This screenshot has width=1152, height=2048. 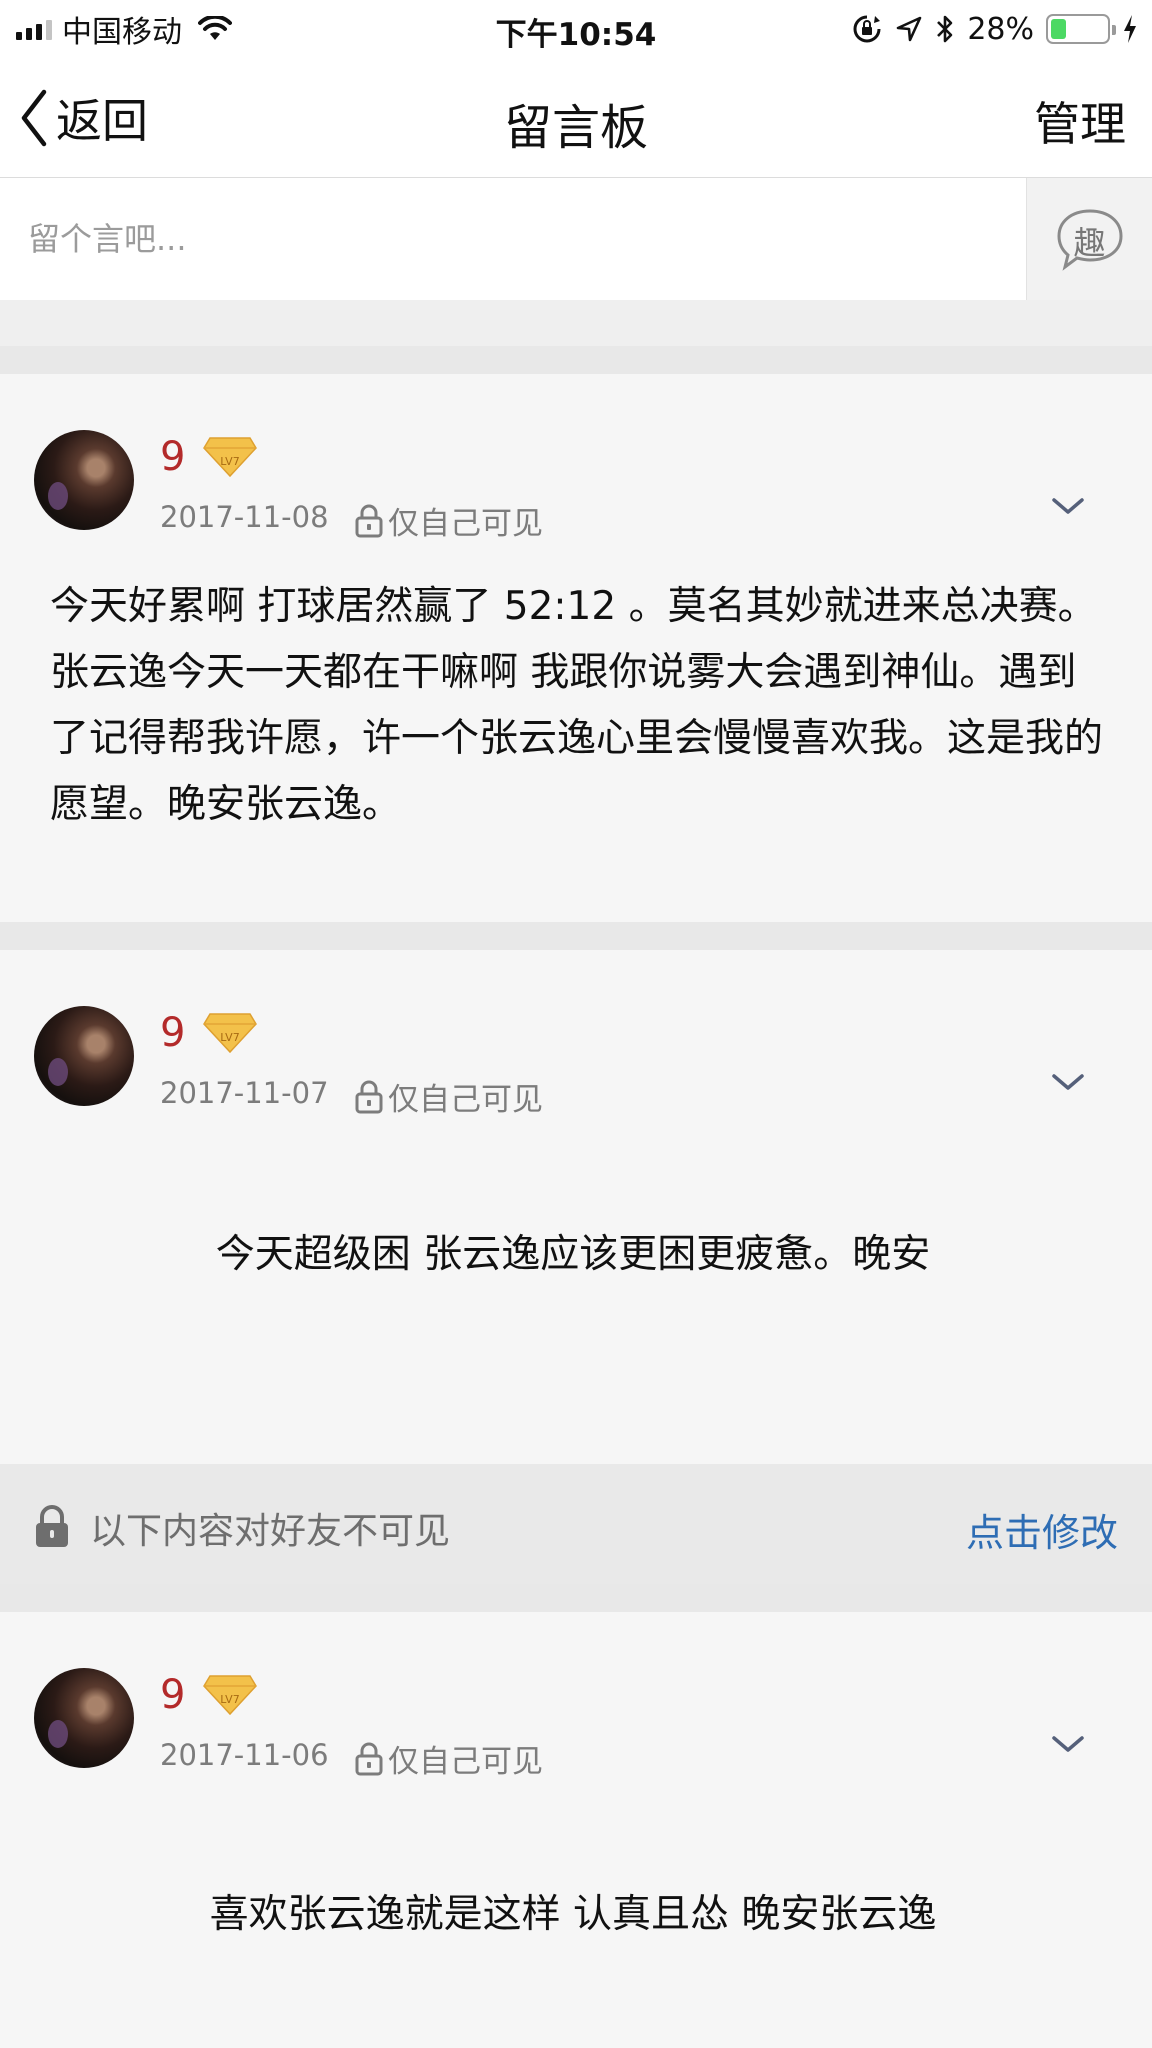 I want to click on rotation-lock-icon, so click(x=867, y=29).